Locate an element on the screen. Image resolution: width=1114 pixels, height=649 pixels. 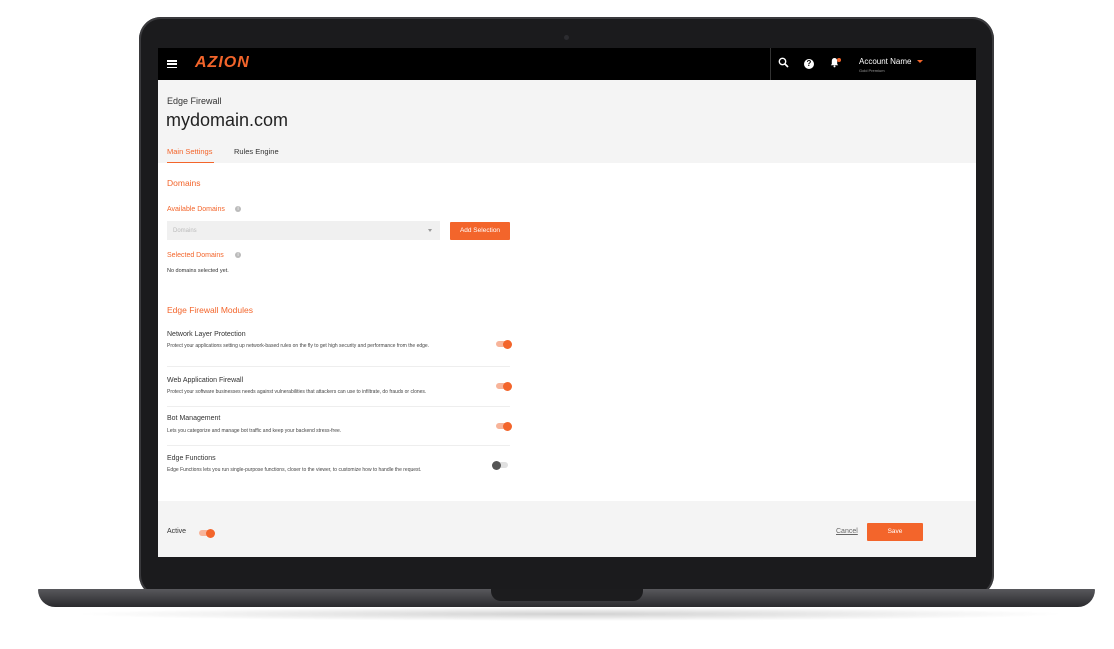
add-selection-button: Add Selection is located at coordinates (480, 231).